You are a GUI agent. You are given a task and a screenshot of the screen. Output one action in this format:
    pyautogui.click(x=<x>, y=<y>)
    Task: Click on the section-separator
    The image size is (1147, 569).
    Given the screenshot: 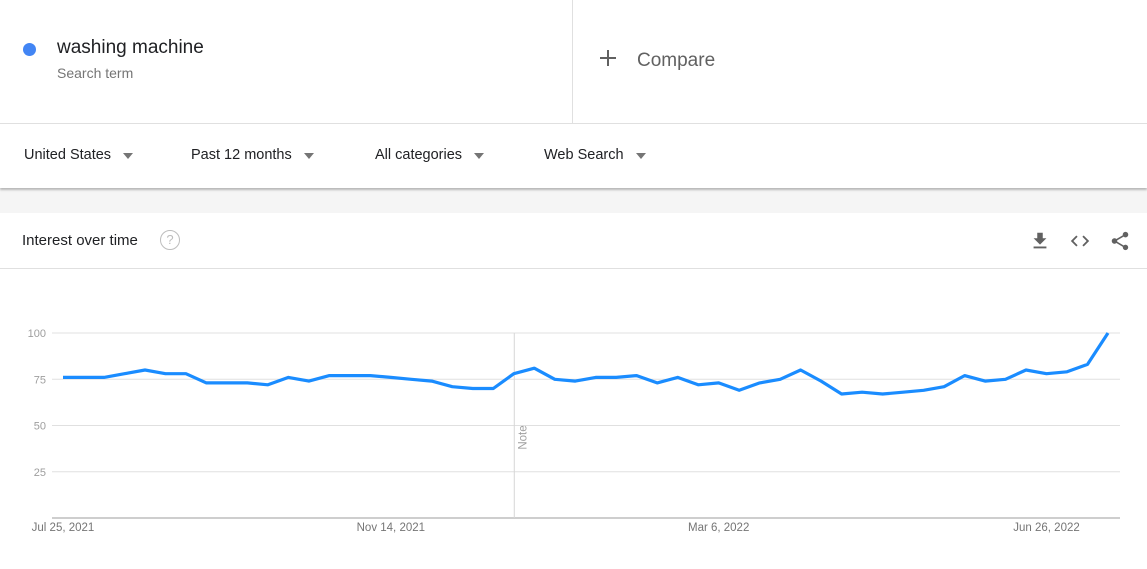 What is the action you would take?
    pyautogui.click(x=573, y=200)
    